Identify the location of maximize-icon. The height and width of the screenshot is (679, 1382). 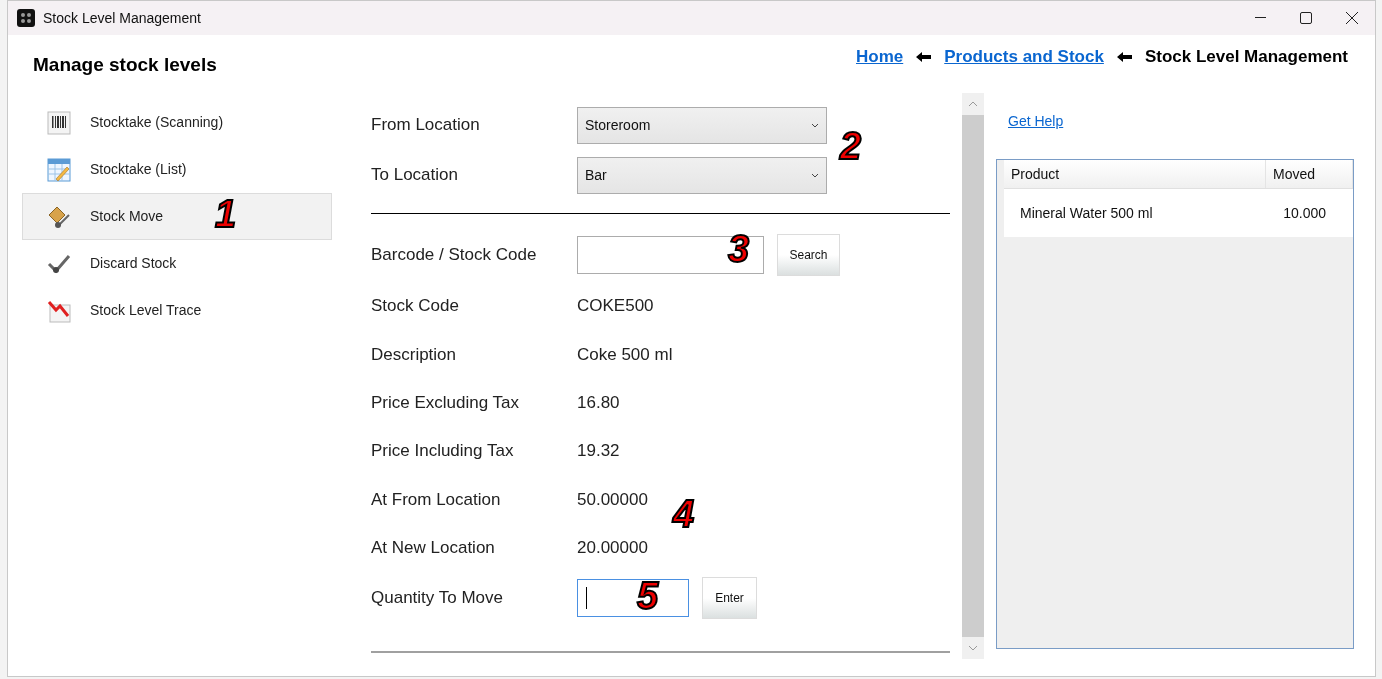
(1306, 18).